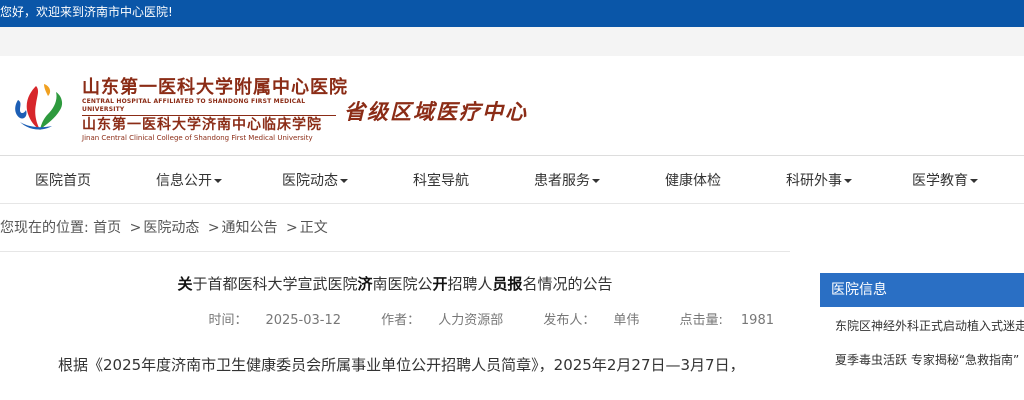  I want to click on hospital-logo-icon, so click(38, 107).